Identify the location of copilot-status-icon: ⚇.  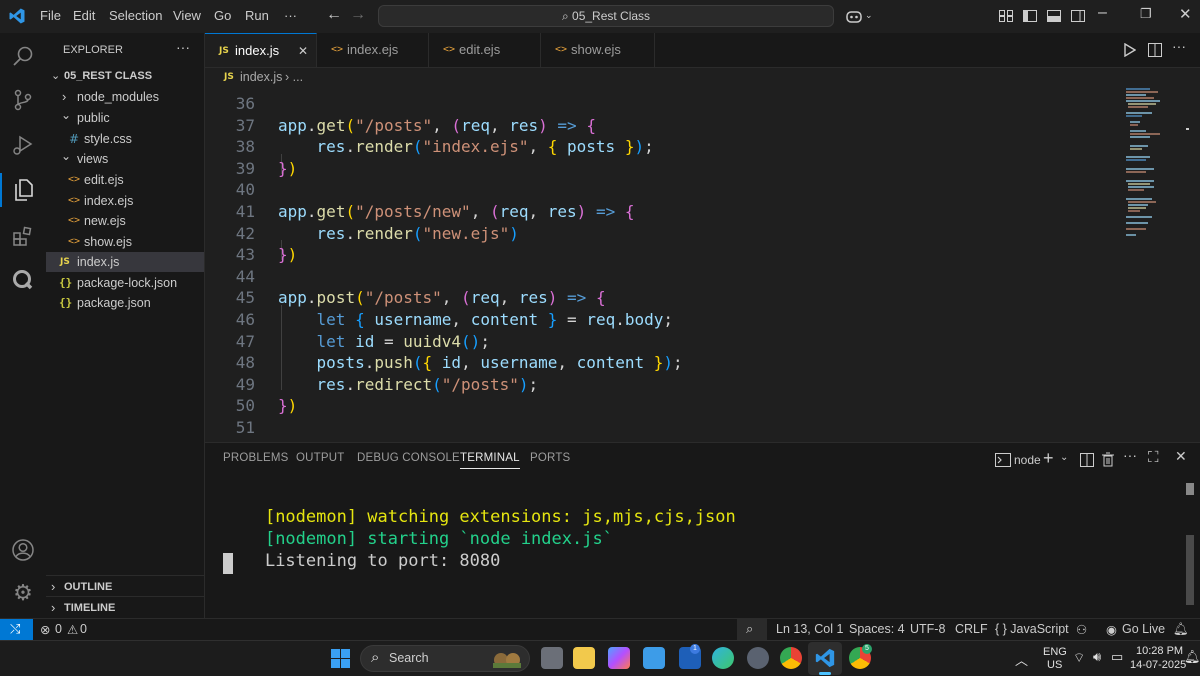
(1081, 629).